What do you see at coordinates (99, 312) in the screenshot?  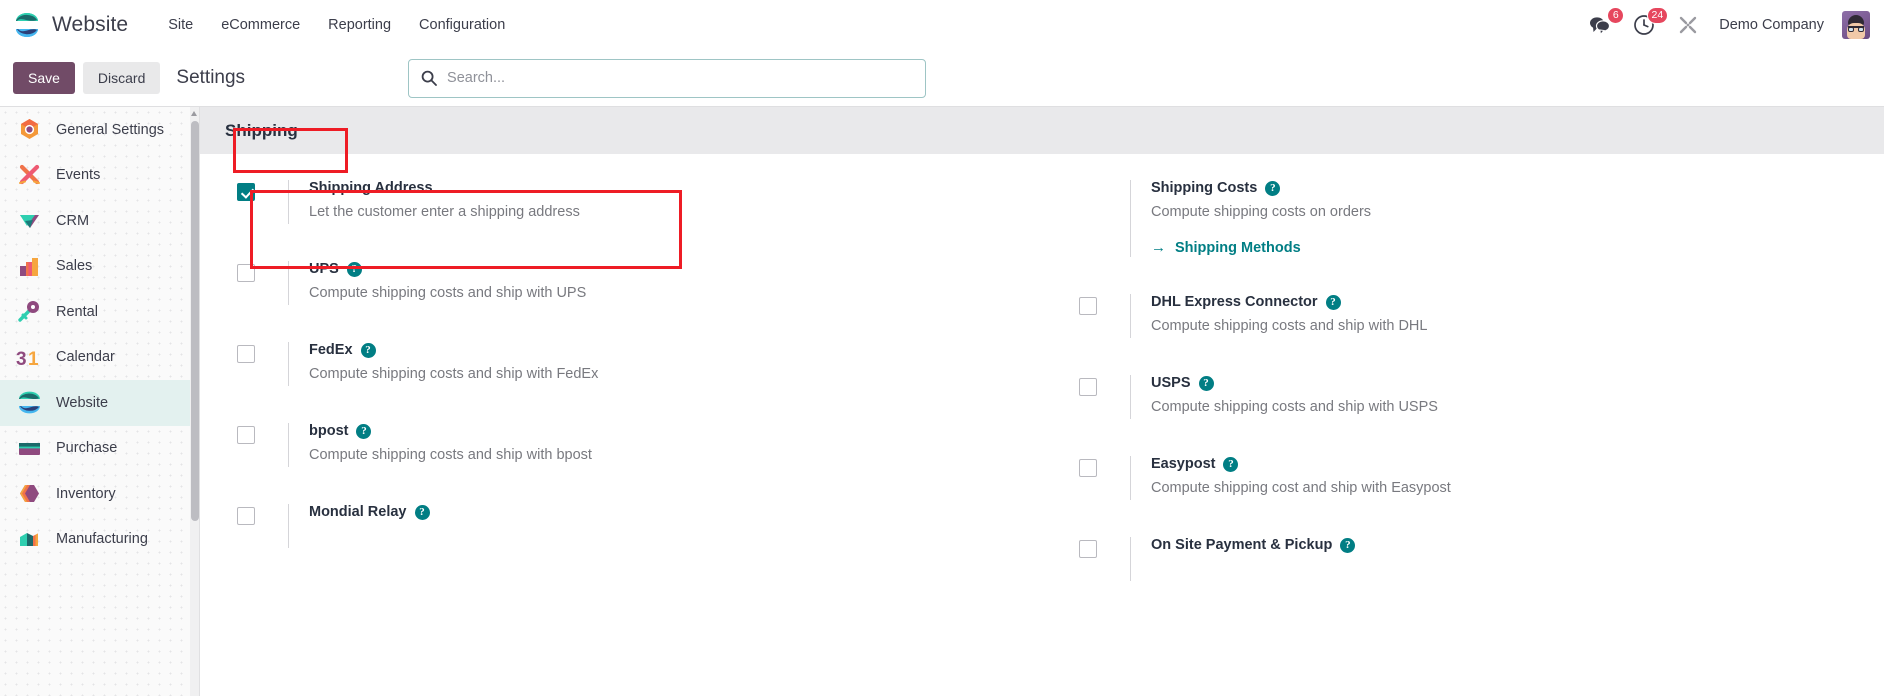 I see `sidebar-item-rental: Rental` at bounding box center [99, 312].